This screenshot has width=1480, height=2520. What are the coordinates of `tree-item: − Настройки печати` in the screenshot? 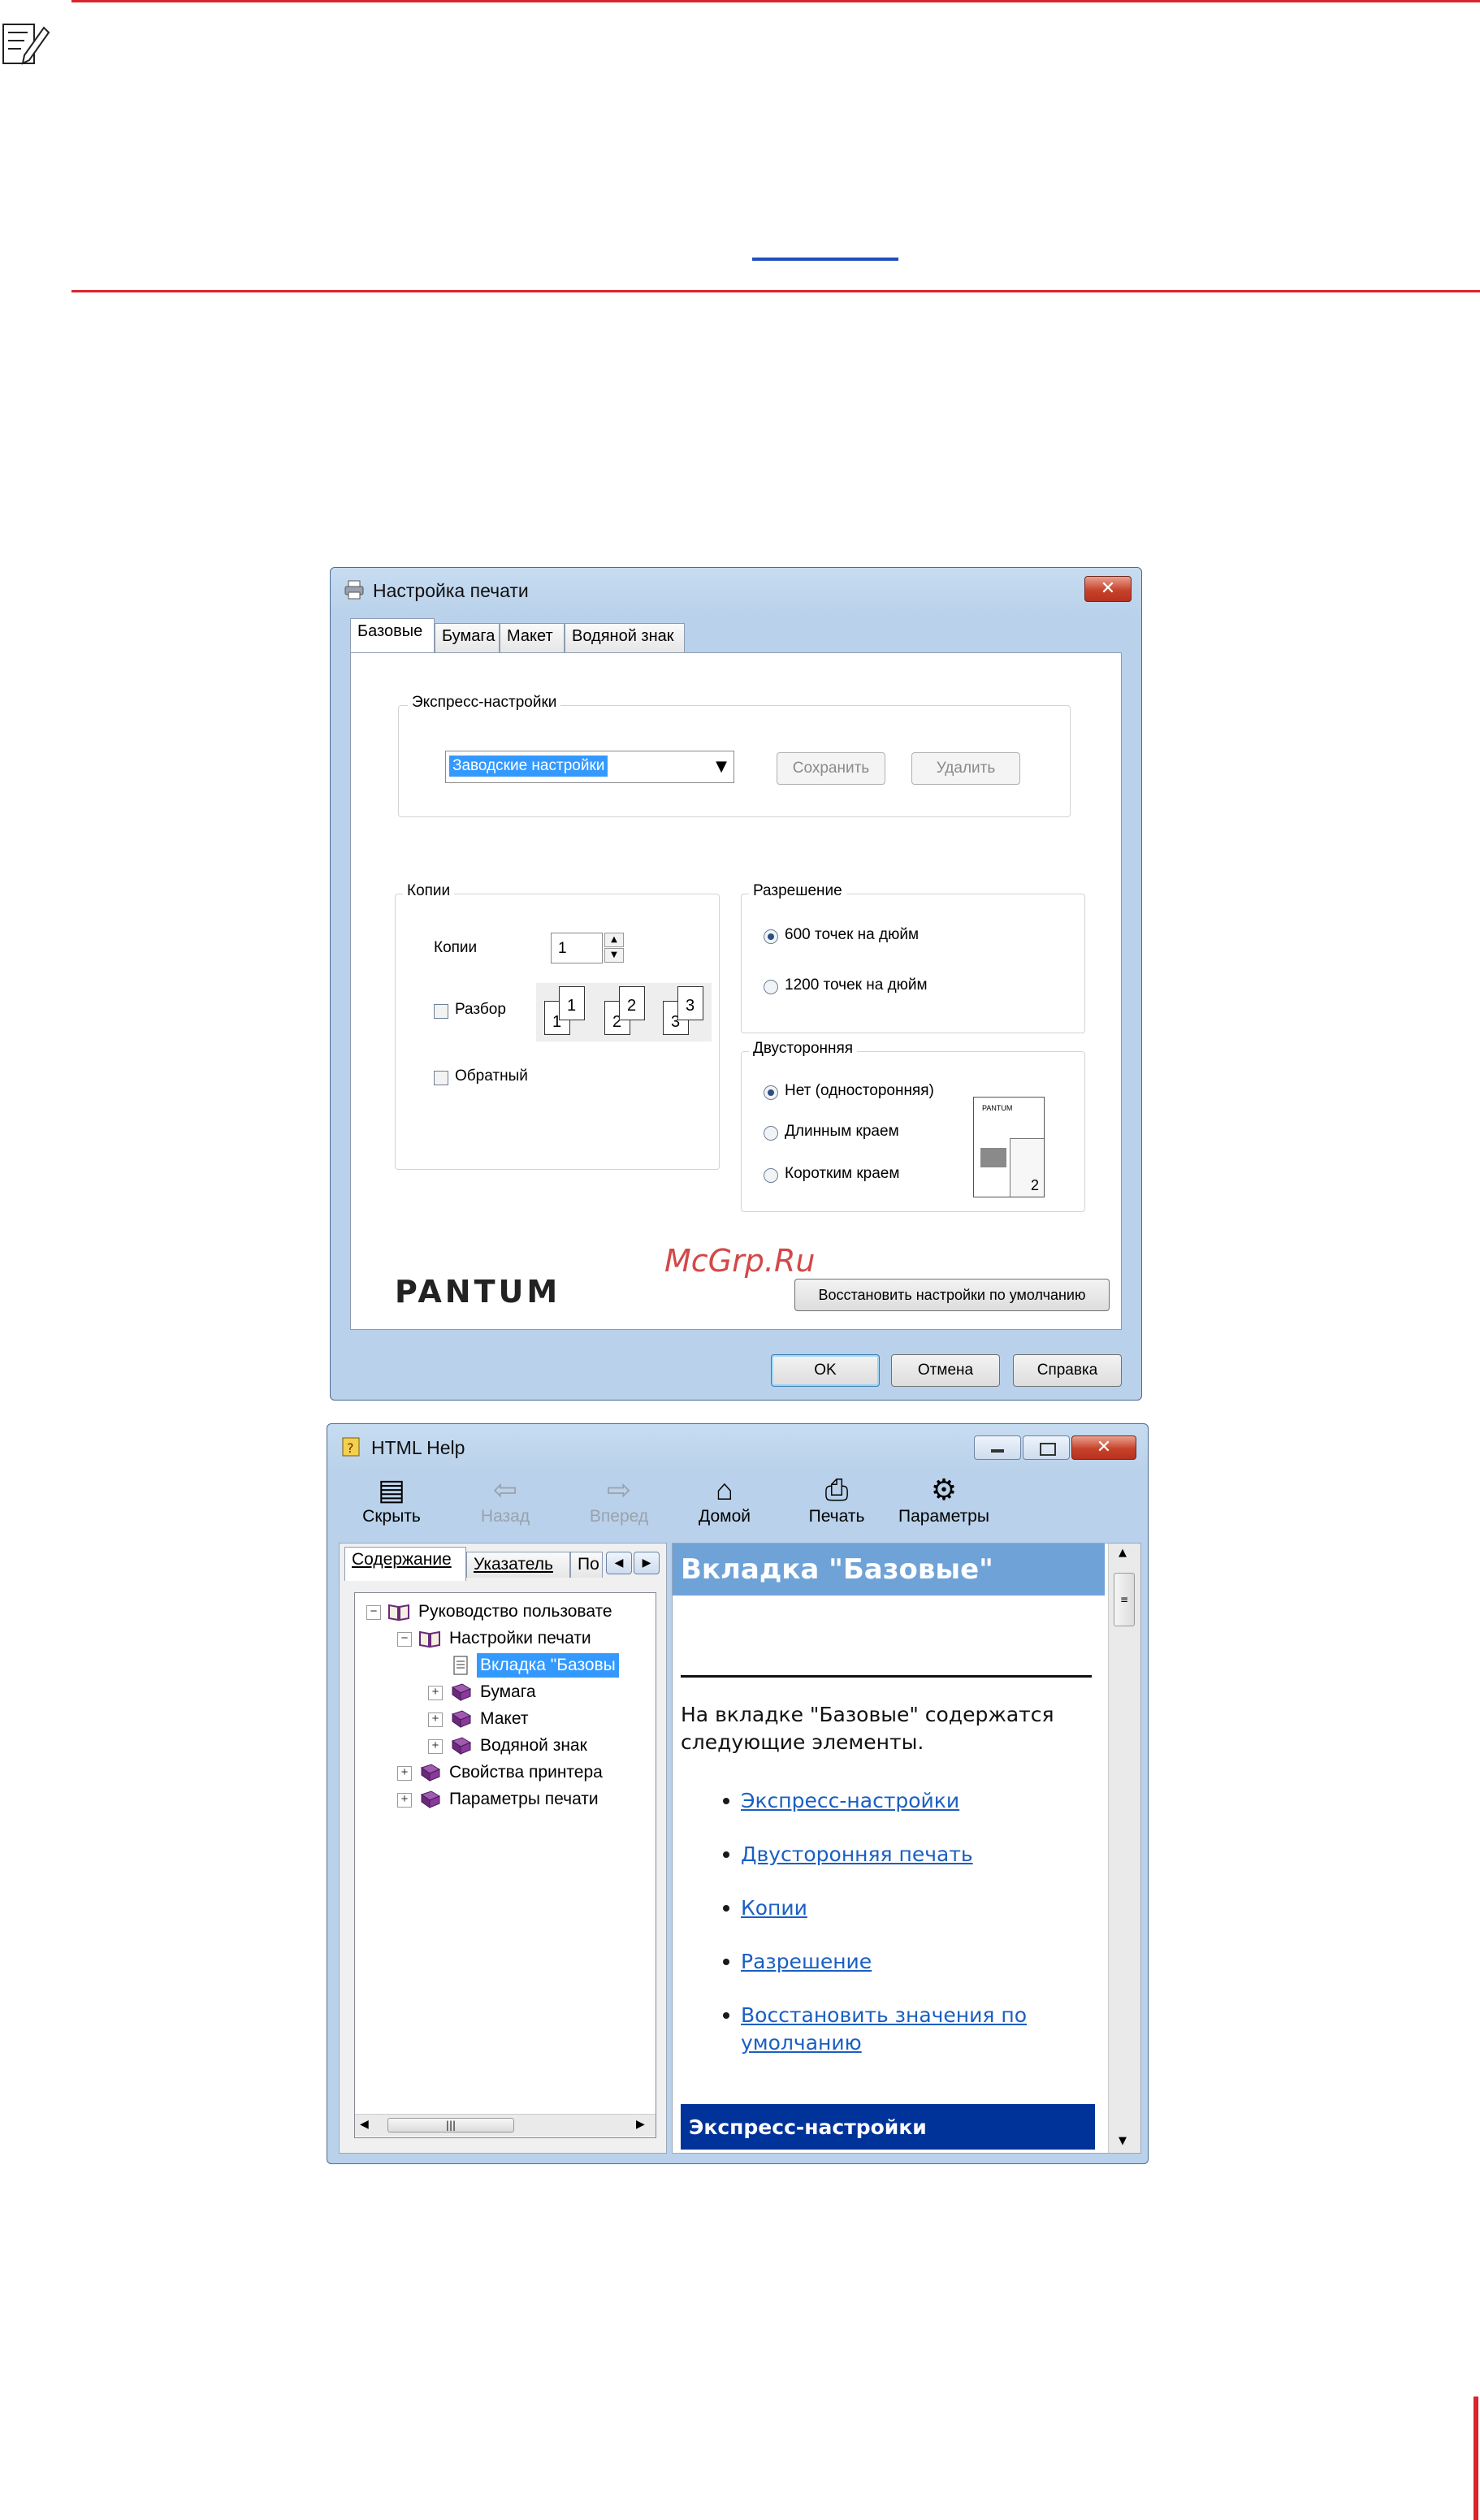 It's located at (506, 1639).